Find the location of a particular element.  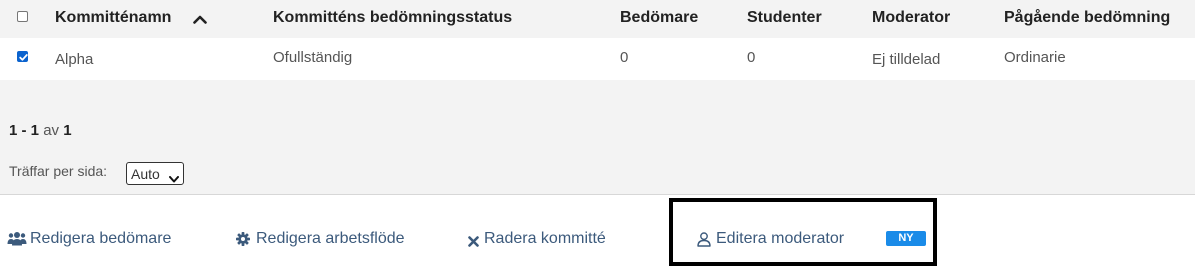

per-page-select: Auto is located at coordinates (155, 173).